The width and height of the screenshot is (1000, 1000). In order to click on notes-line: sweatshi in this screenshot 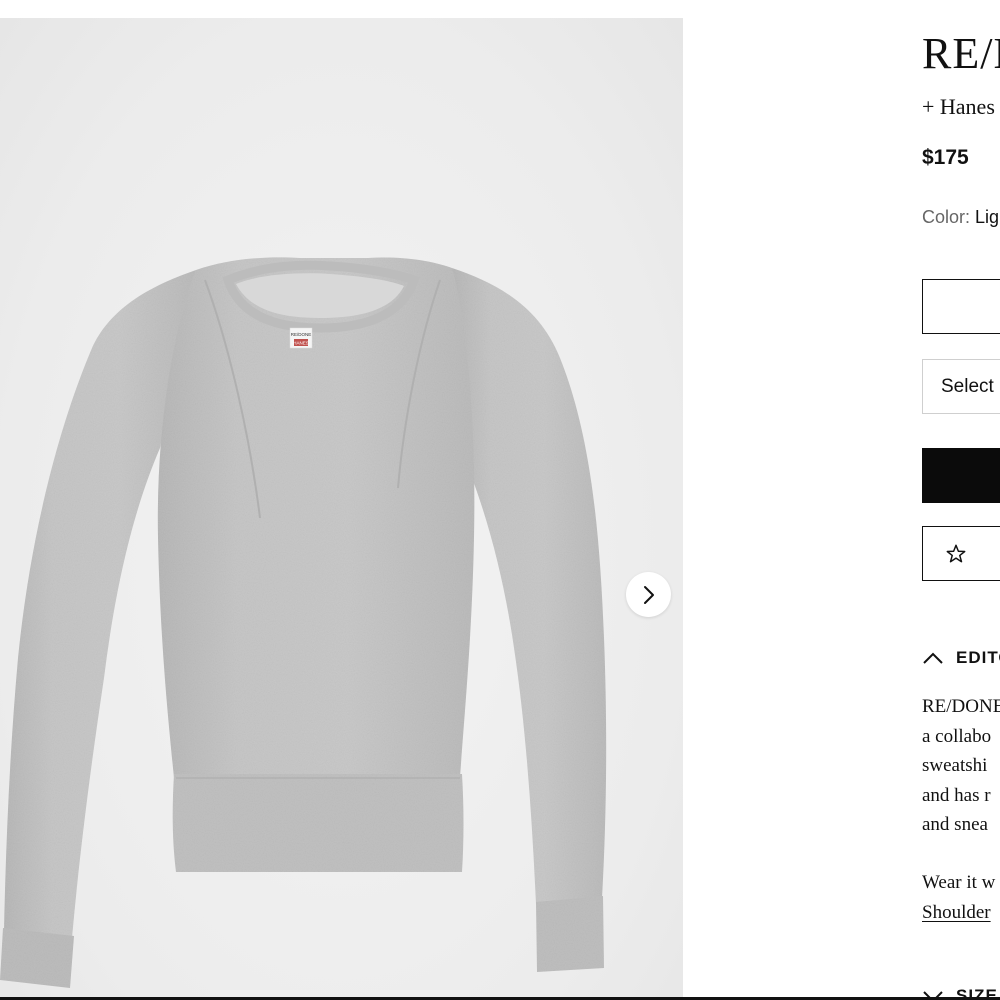, I will do `click(955, 765)`.